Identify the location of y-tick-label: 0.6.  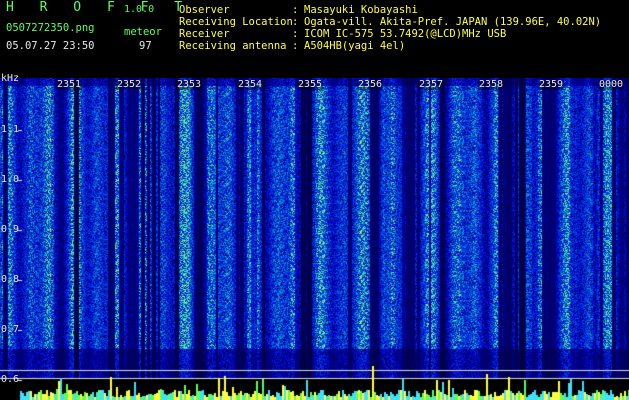
(10, 379).